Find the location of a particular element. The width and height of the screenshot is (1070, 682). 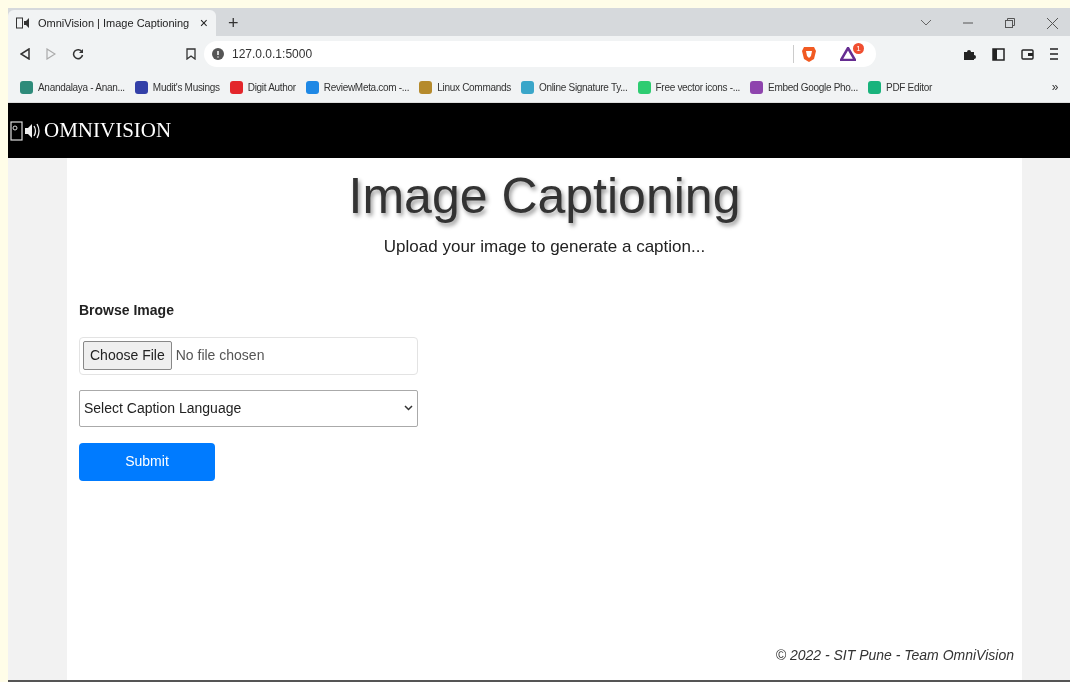

choose-file-button: Choose File is located at coordinates (127, 355).